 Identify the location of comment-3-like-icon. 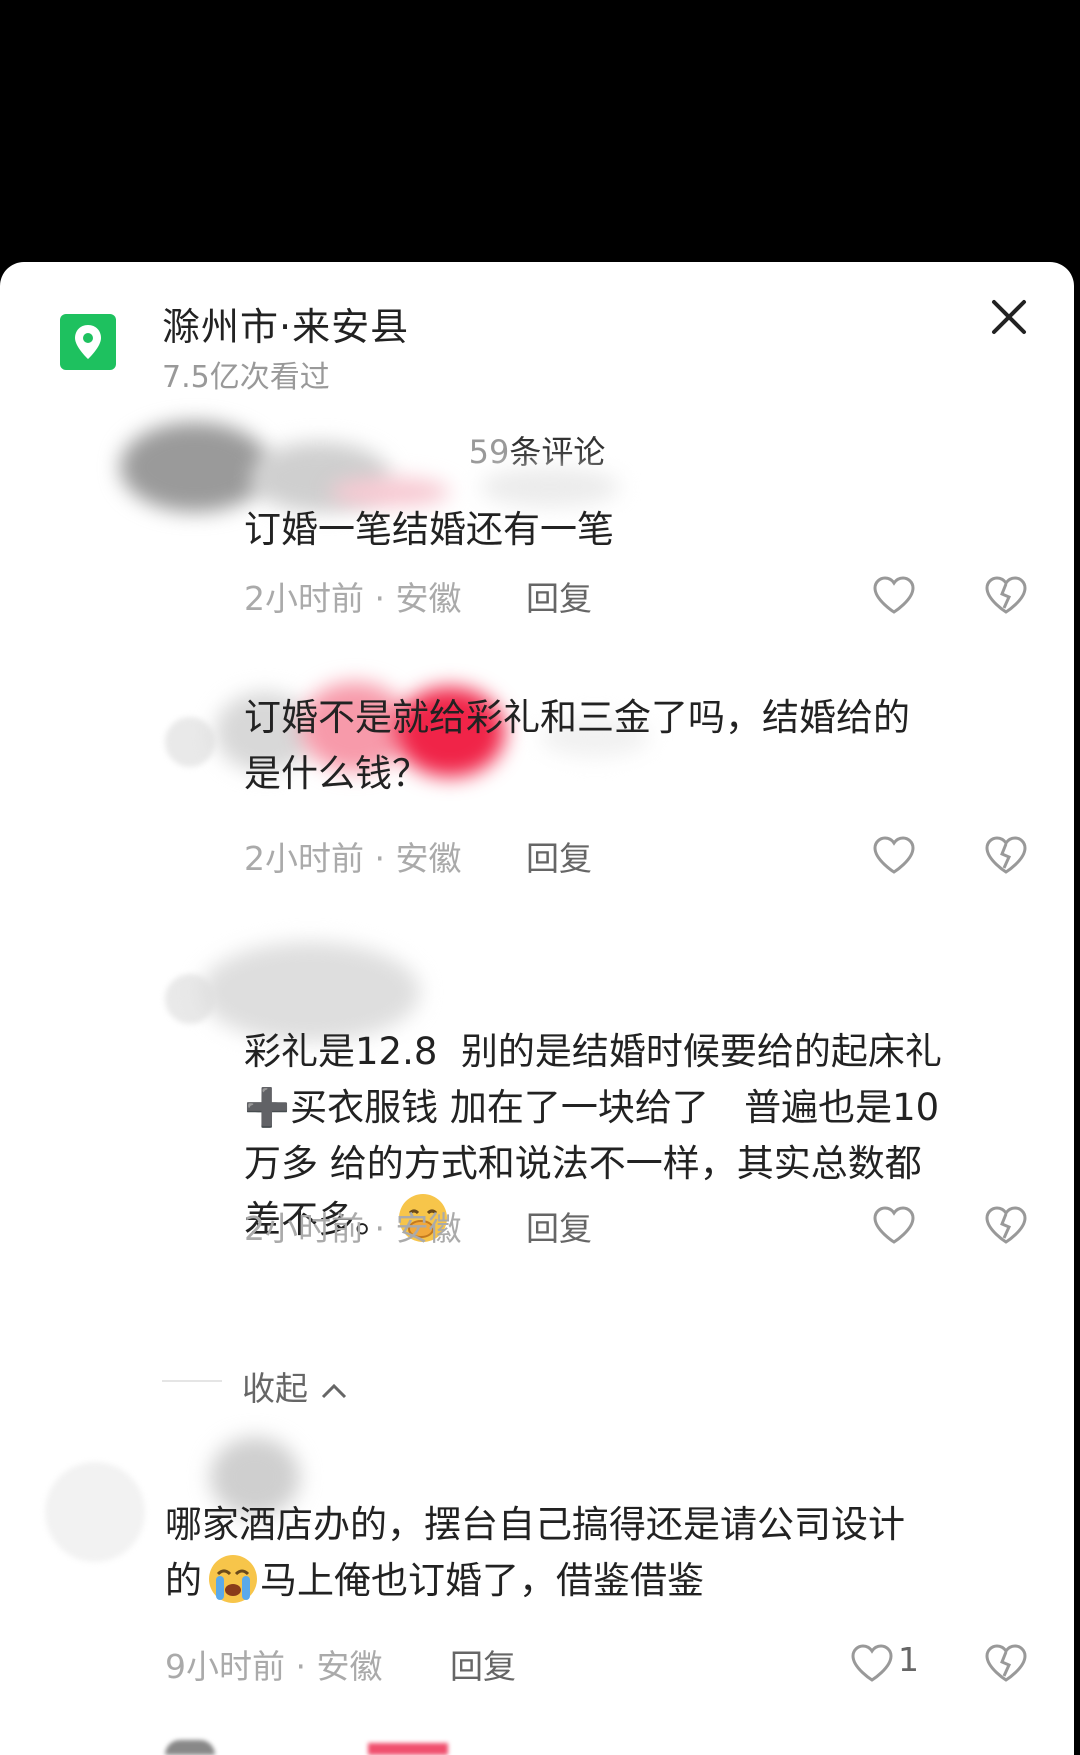
(894, 1225).